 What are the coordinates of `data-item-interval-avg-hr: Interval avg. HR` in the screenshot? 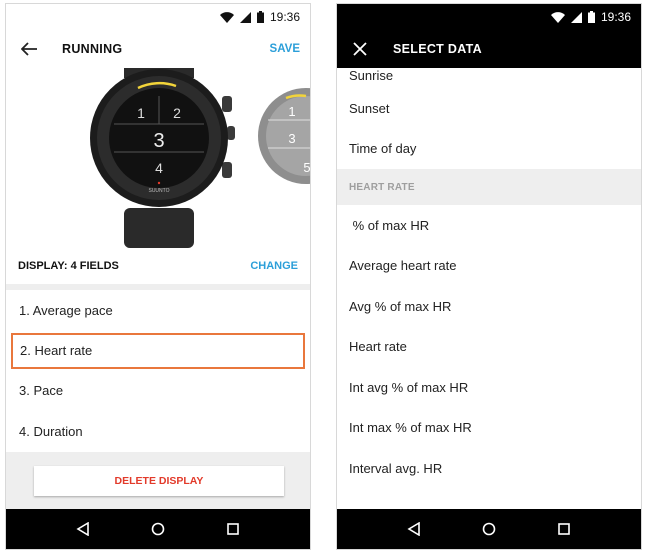 It's located at (489, 468).